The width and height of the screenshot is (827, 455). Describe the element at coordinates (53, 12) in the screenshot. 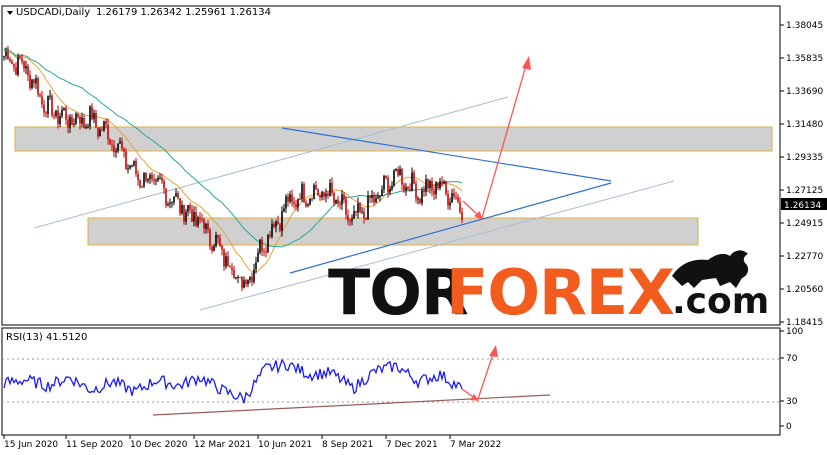

I see `symbol-label: USDCADi,Daily` at that location.